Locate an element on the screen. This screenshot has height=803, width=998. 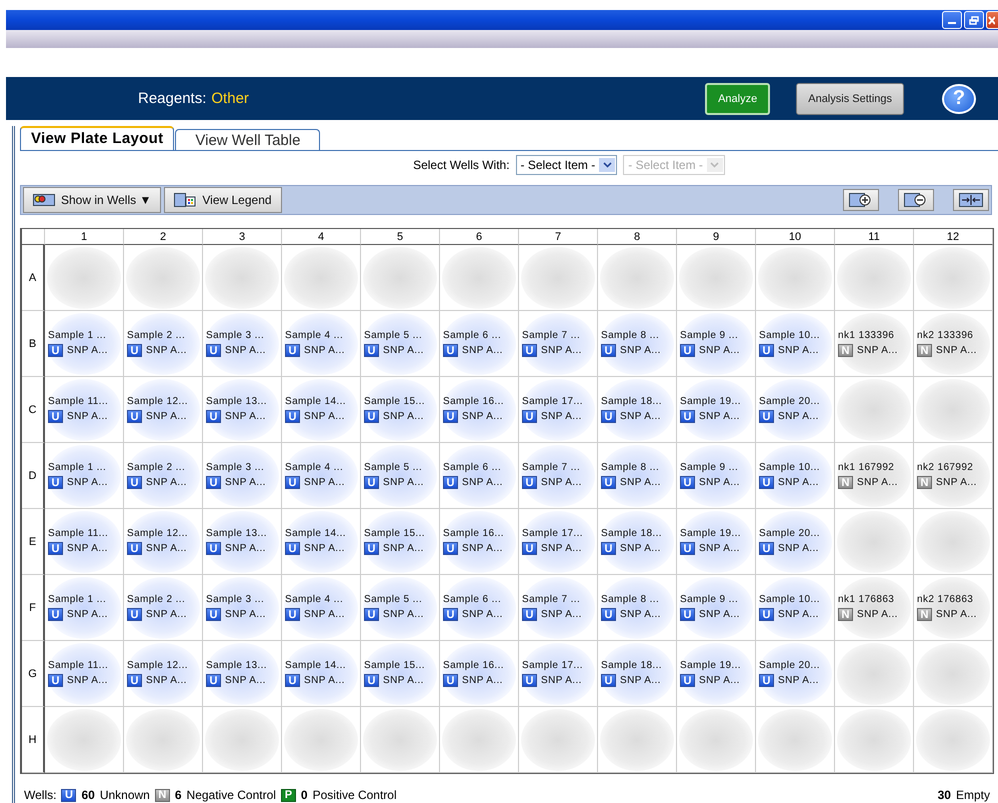
analysis-settings-button: Analysis Settings is located at coordinates (850, 98).